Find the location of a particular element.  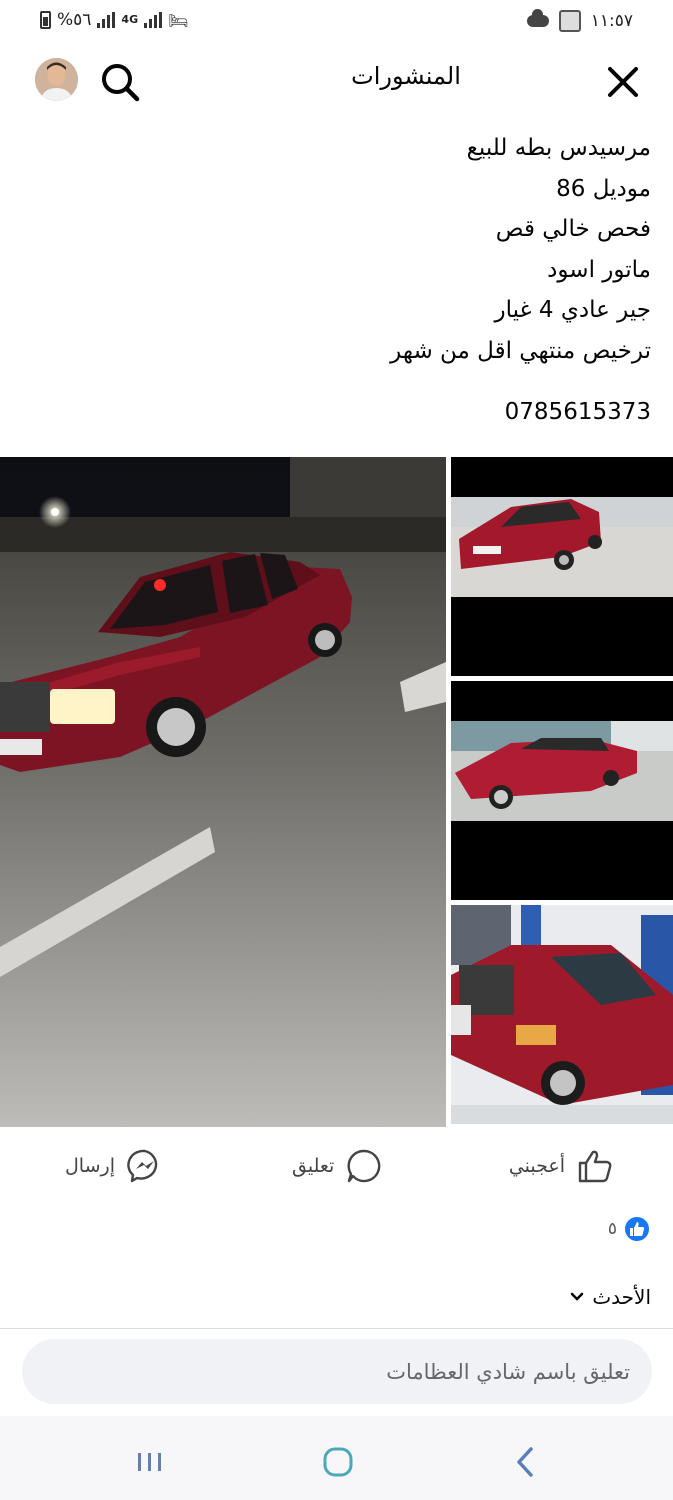

comment-button: تعليق is located at coordinates (337, 1166).